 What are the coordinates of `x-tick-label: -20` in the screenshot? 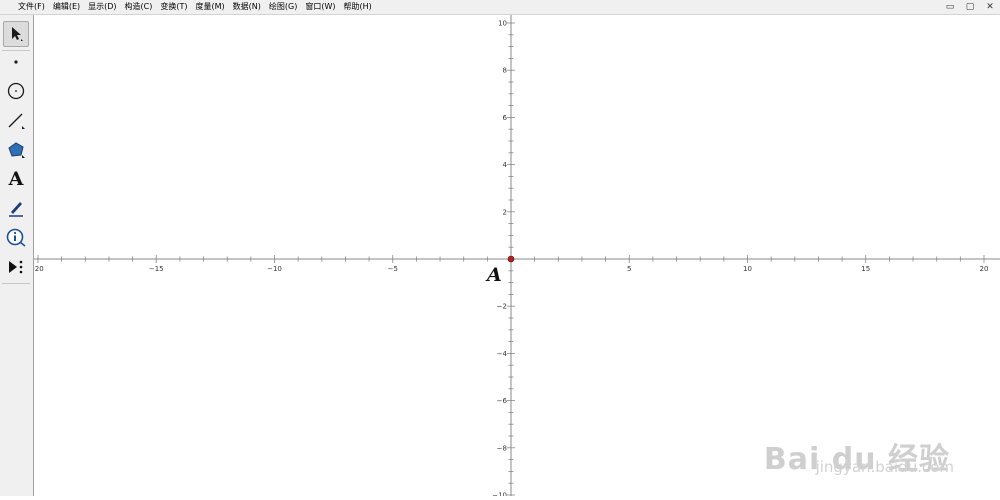 It's located at (39, 269).